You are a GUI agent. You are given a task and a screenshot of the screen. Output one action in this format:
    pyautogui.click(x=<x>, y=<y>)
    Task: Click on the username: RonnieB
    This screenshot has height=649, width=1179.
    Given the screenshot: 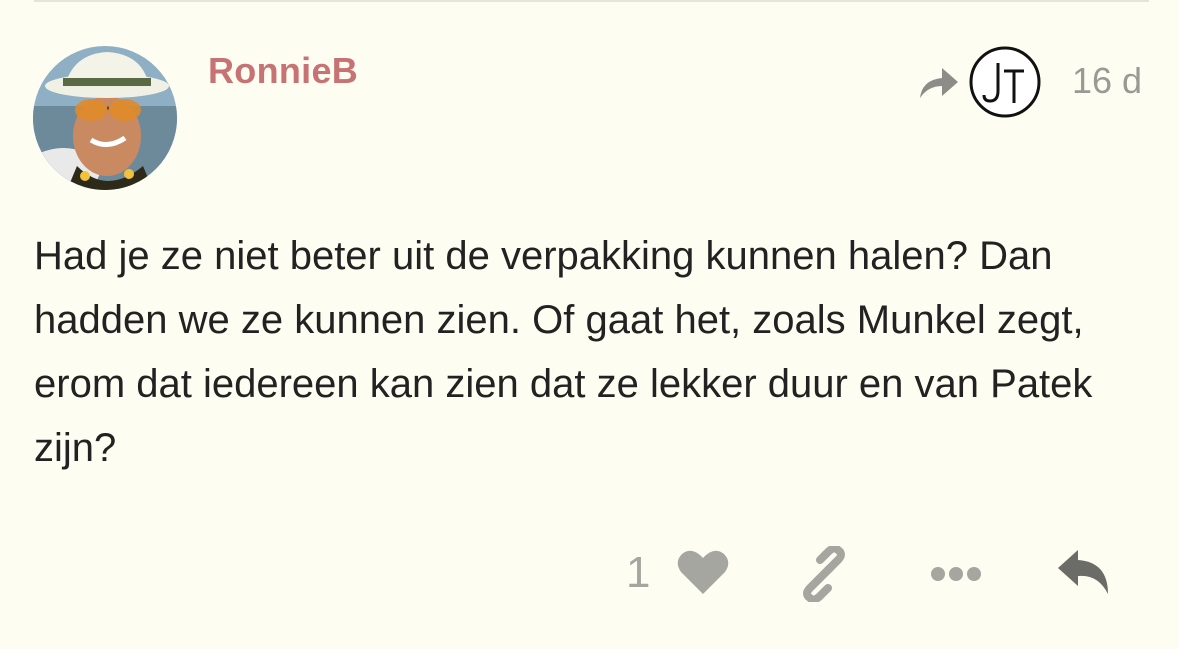 What is the action you would take?
    pyautogui.click(x=283, y=71)
    